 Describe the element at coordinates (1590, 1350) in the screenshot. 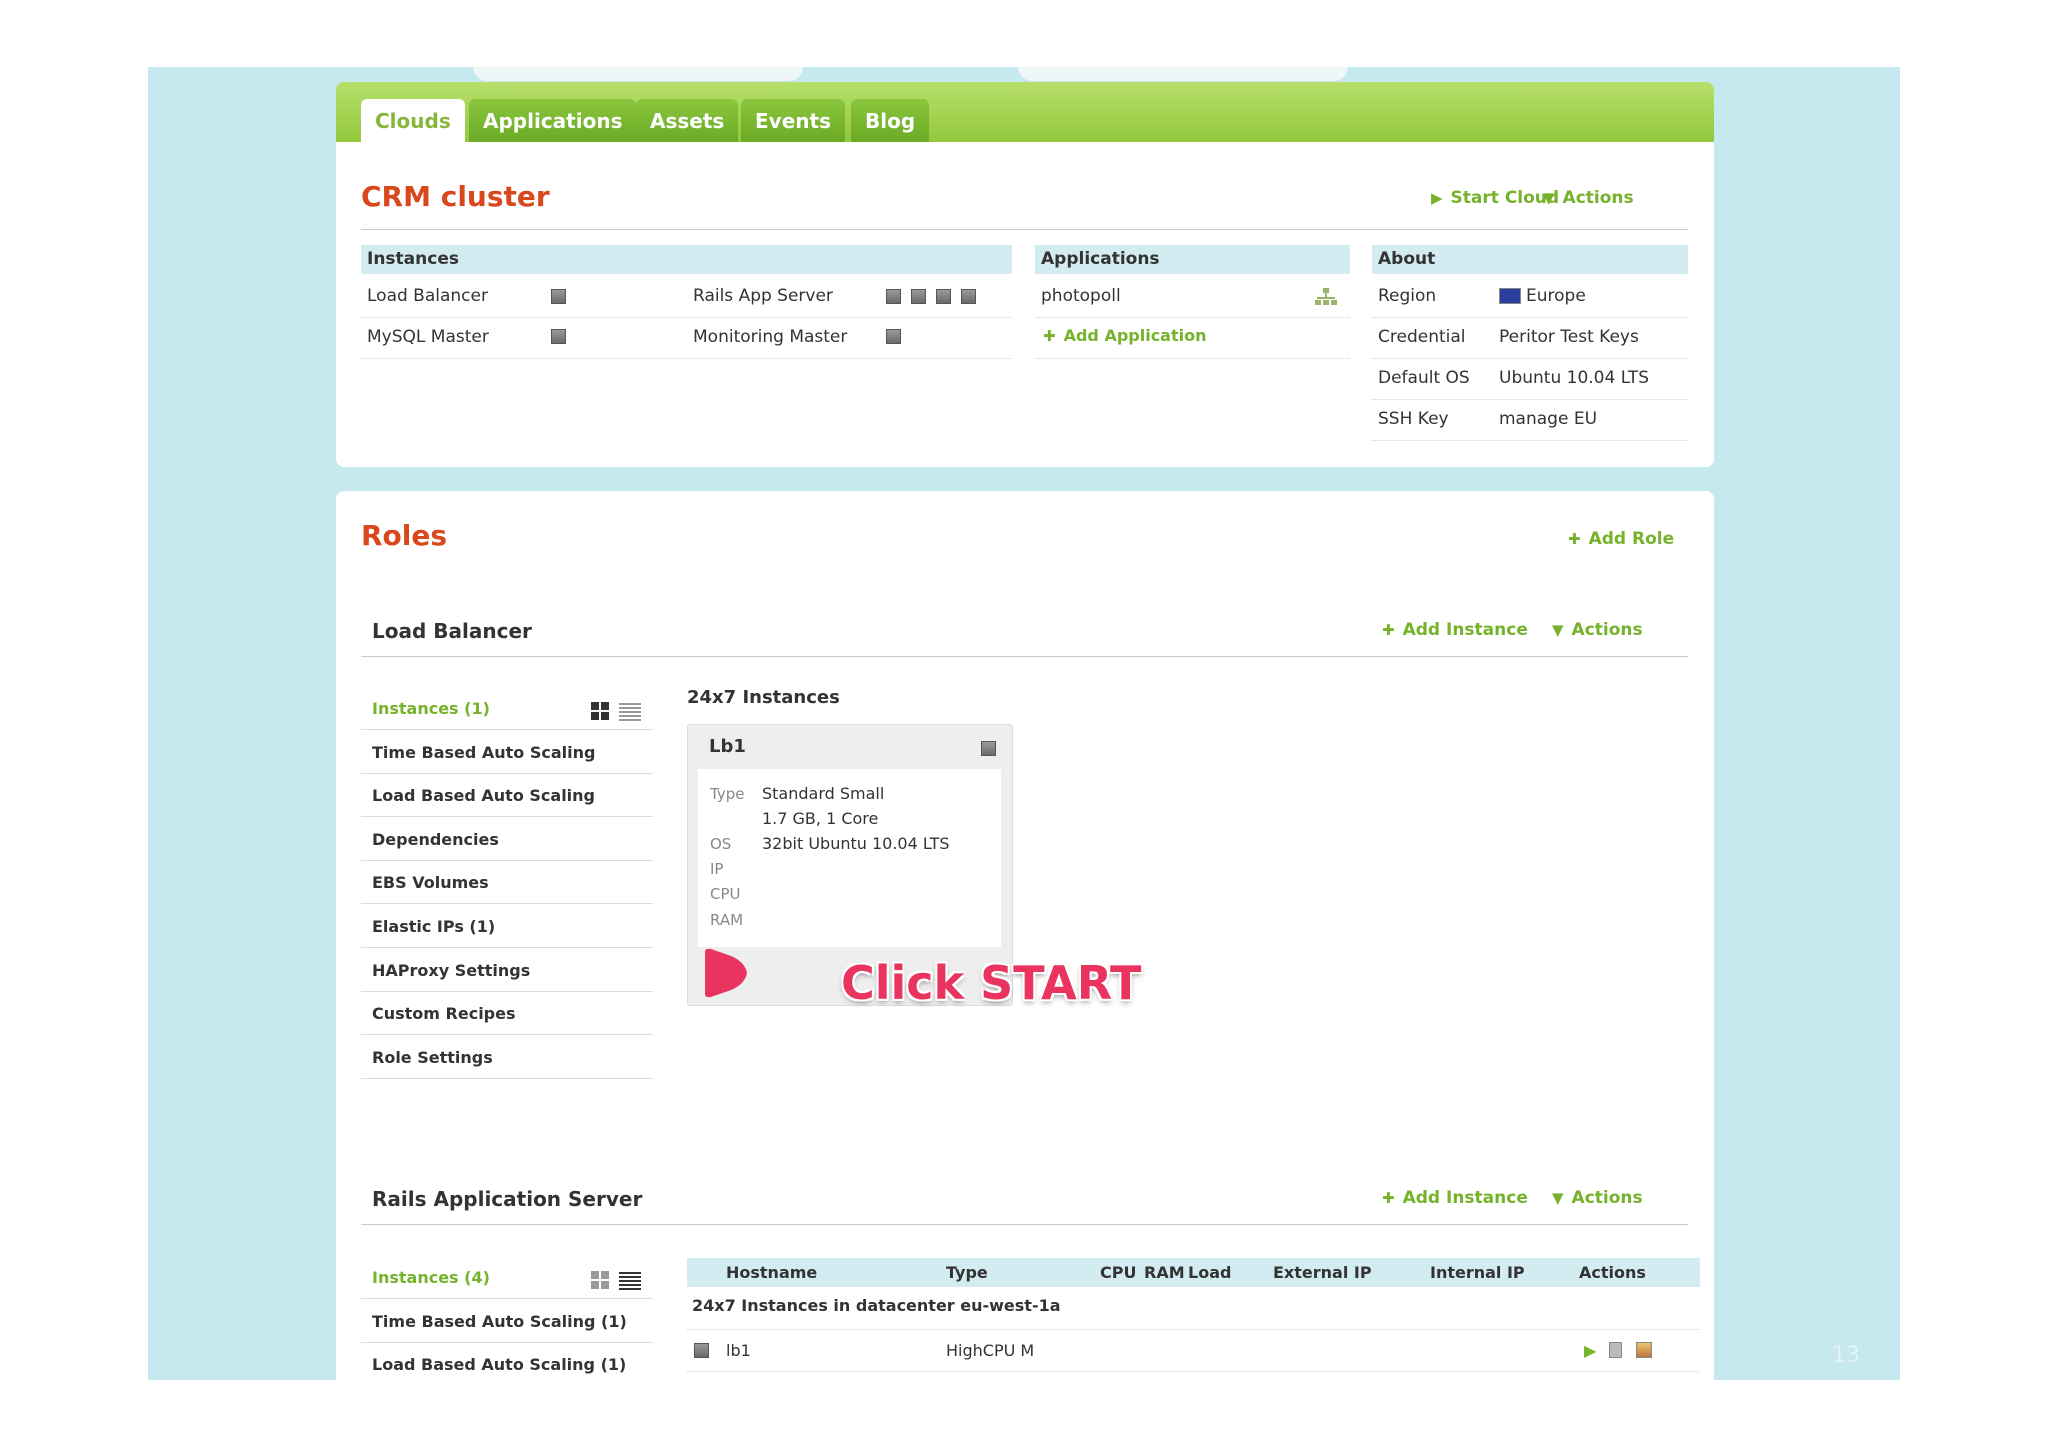

I see `start-icon: ▶` at that location.